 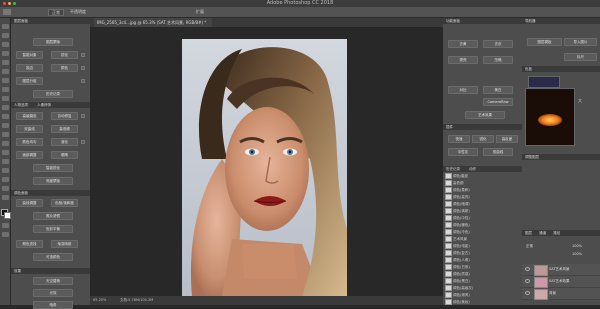 I want to click on action-item: 调色(暗调), so click(x=482, y=204).